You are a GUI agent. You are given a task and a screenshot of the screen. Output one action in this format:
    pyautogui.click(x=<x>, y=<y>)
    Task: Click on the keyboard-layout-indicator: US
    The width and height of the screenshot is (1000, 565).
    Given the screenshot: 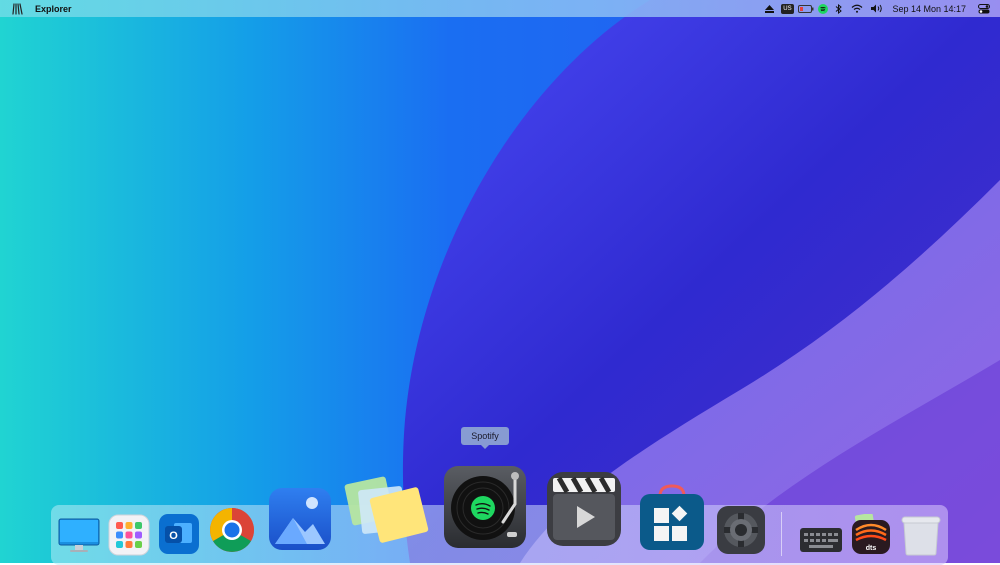 What is the action you would take?
    pyautogui.click(x=787, y=8)
    